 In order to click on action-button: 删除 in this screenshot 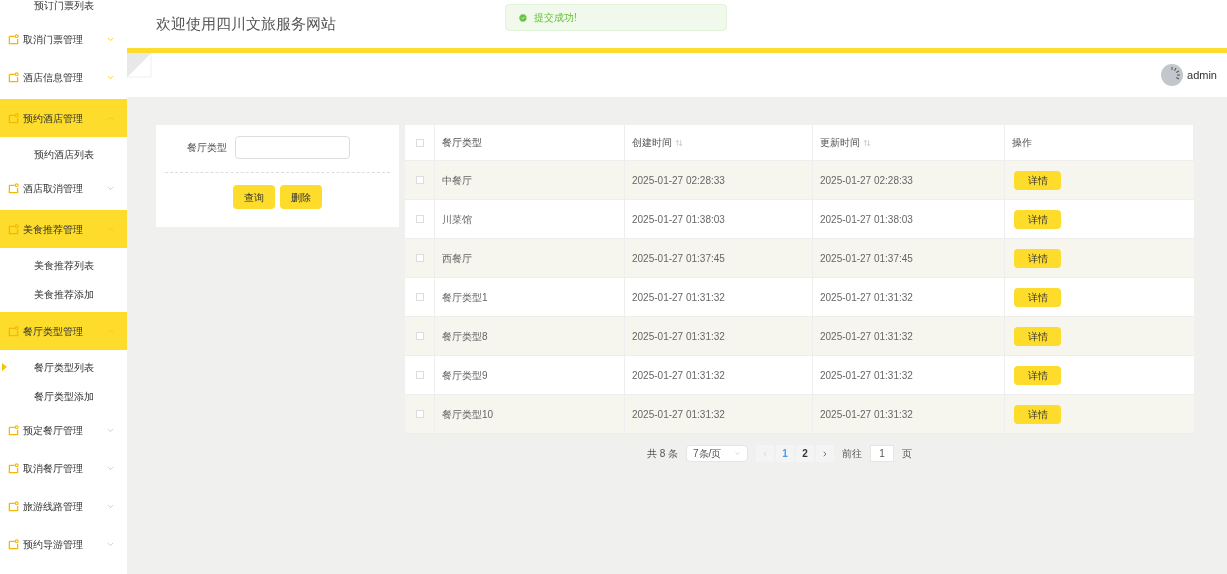, I will do `click(301, 197)`.